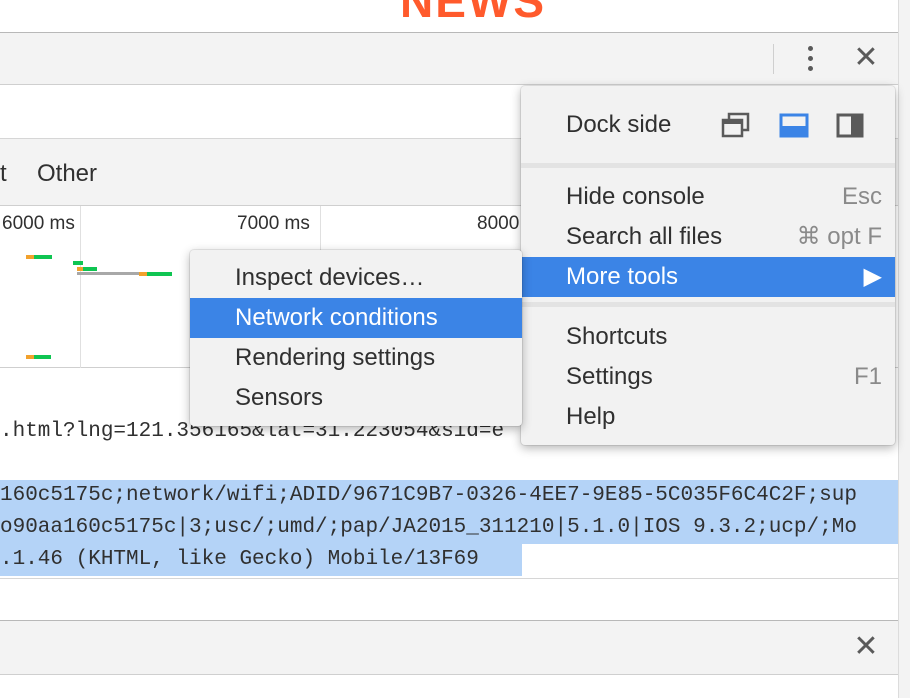 This screenshot has width=910, height=698. What do you see at coordinates (708, 337) in the screenshot?
I see `menu-item-shortcuts: Shortcuts` at bounding box center [708, 337].